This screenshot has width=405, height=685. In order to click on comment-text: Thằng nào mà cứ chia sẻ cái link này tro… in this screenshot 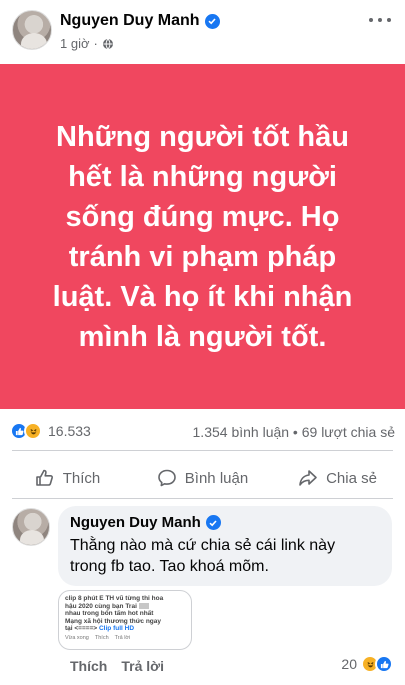, I will do `click(225, 556)`.